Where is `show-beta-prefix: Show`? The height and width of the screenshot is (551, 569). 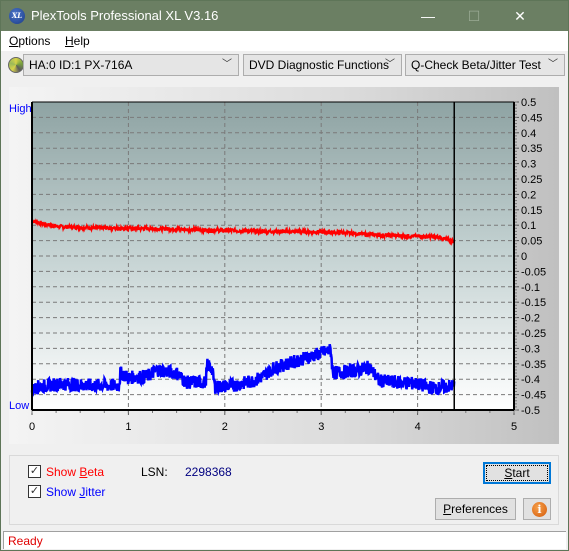
show-beta-prefix: Show is located at coordinates (63, 472).